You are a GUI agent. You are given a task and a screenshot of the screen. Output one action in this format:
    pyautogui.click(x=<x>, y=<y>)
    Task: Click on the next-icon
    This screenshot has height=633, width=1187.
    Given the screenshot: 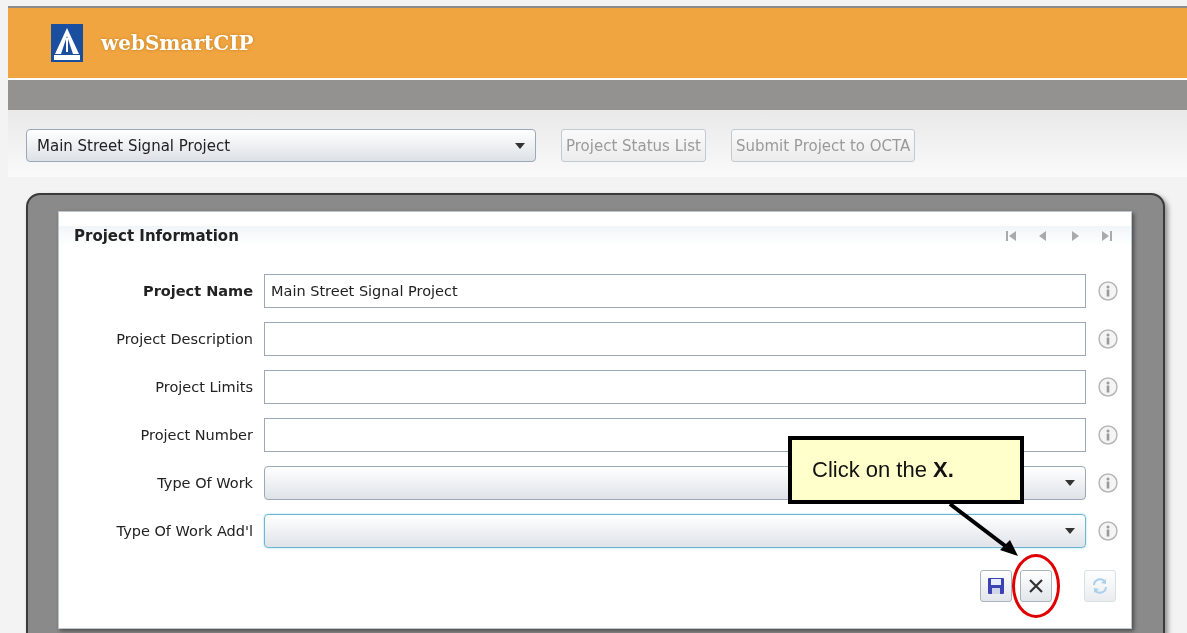 What is the action you would take?
    pyautogui.click(x=1075, y=236)
    